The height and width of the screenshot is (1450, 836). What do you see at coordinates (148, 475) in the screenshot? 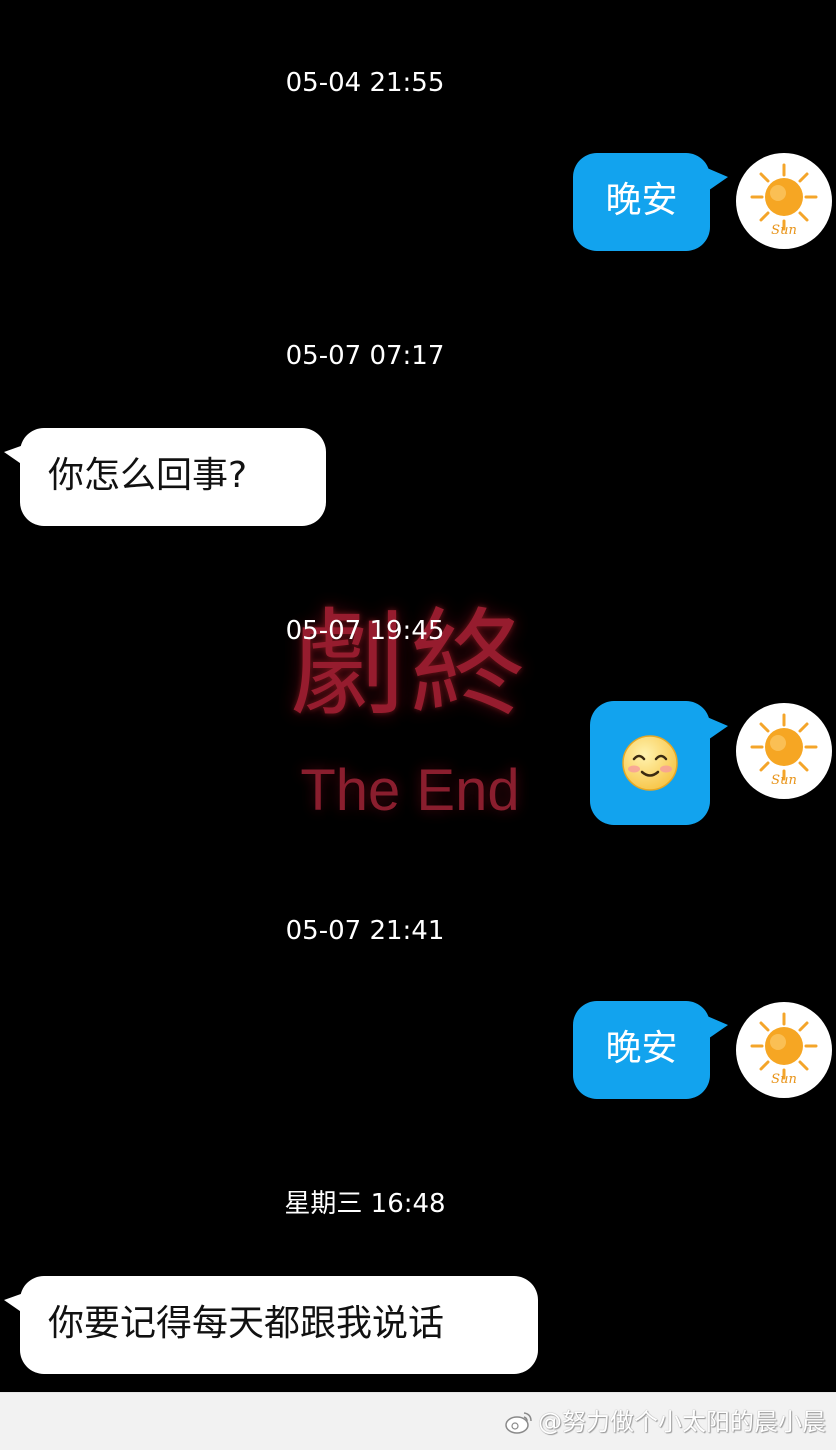
I see `message-text: 你怎么回事?` at bounding box center [148, 475].